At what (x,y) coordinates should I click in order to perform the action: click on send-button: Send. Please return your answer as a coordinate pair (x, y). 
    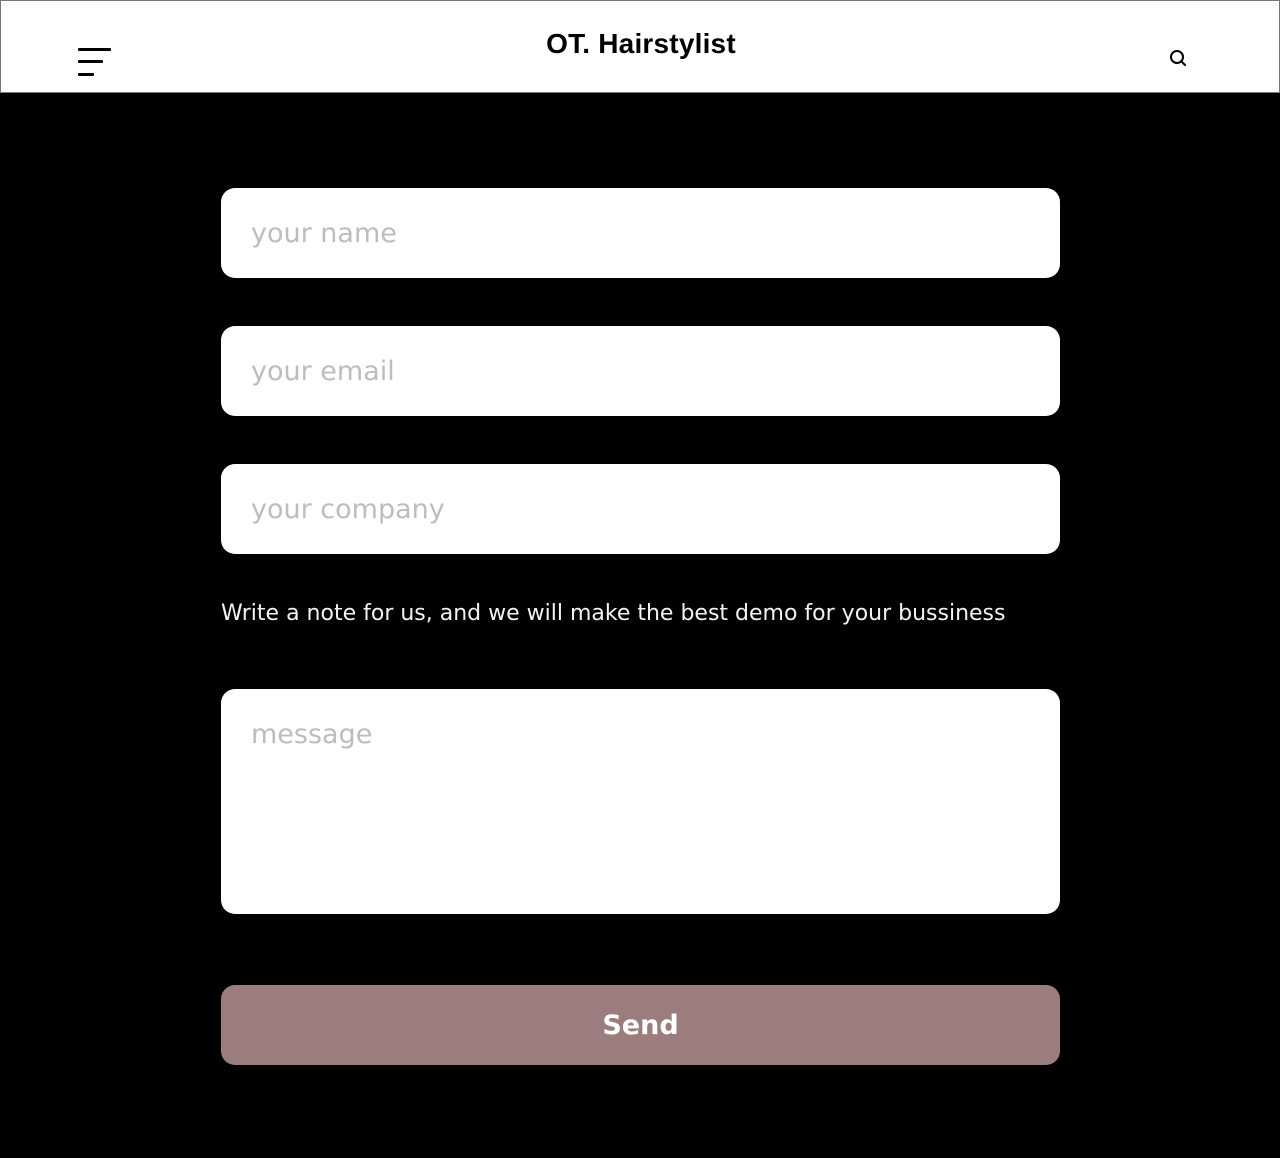
    Looking at the image, I should click on (640, 1025).